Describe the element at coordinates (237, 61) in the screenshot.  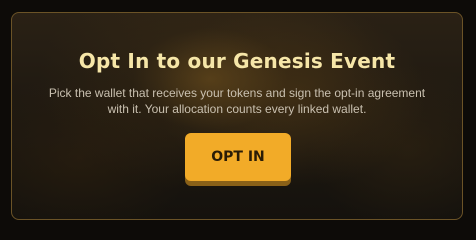
I see `card-title: Opt In to our Genesis Event` at that location.